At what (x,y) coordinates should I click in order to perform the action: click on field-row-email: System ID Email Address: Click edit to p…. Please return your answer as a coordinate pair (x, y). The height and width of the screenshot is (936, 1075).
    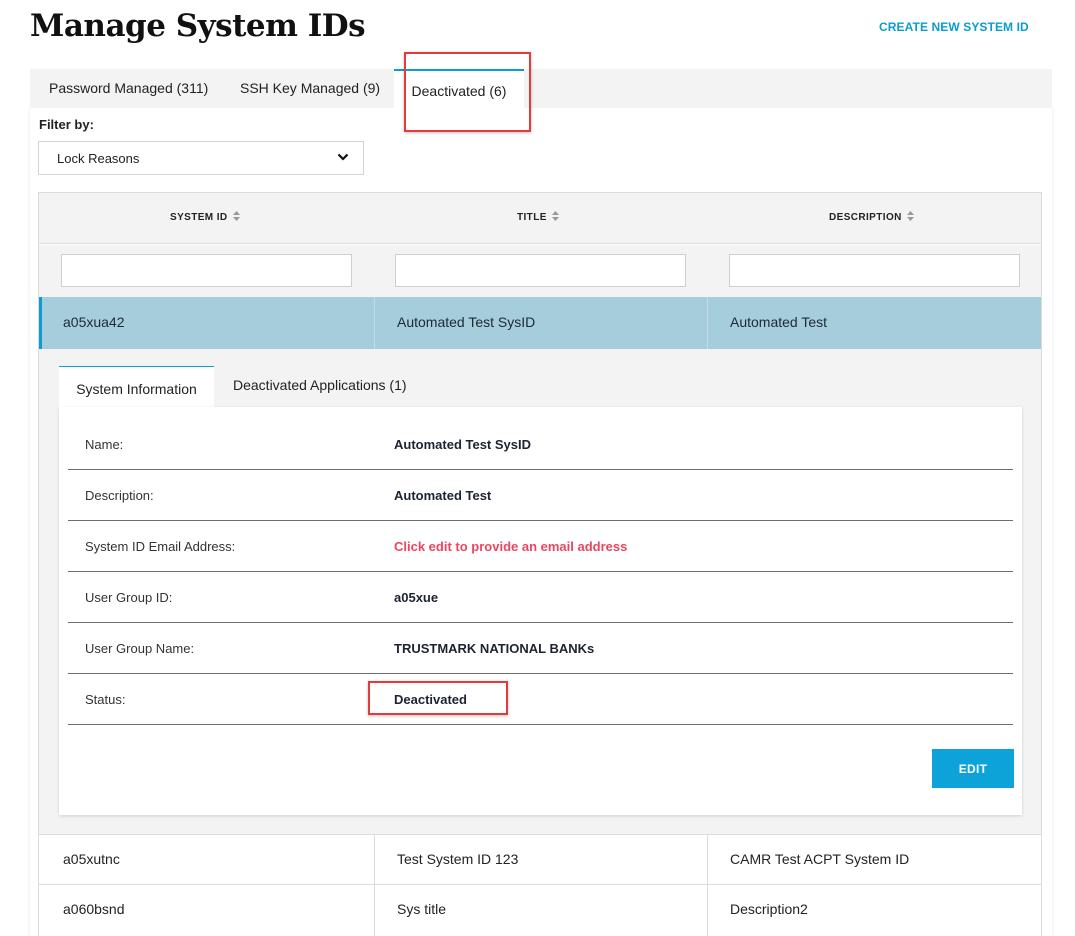
    Looking at the image, I should click on (540, 546).